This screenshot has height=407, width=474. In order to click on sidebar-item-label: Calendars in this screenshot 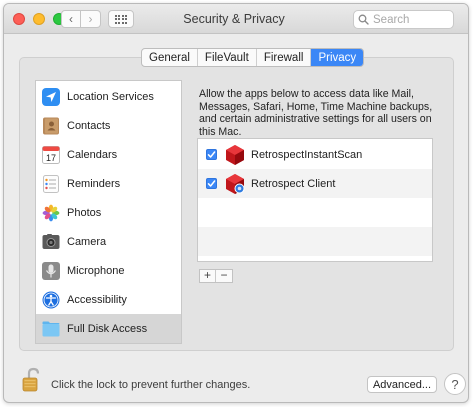, I will do `click(92, 154)`.